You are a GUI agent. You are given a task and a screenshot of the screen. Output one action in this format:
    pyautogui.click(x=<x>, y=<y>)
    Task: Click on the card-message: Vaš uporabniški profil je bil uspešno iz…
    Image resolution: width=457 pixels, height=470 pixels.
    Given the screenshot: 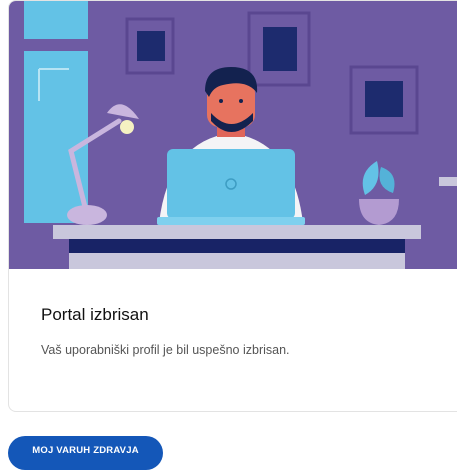 What is the action you would take?
    pyautogui.click(x=165, y=350)
    